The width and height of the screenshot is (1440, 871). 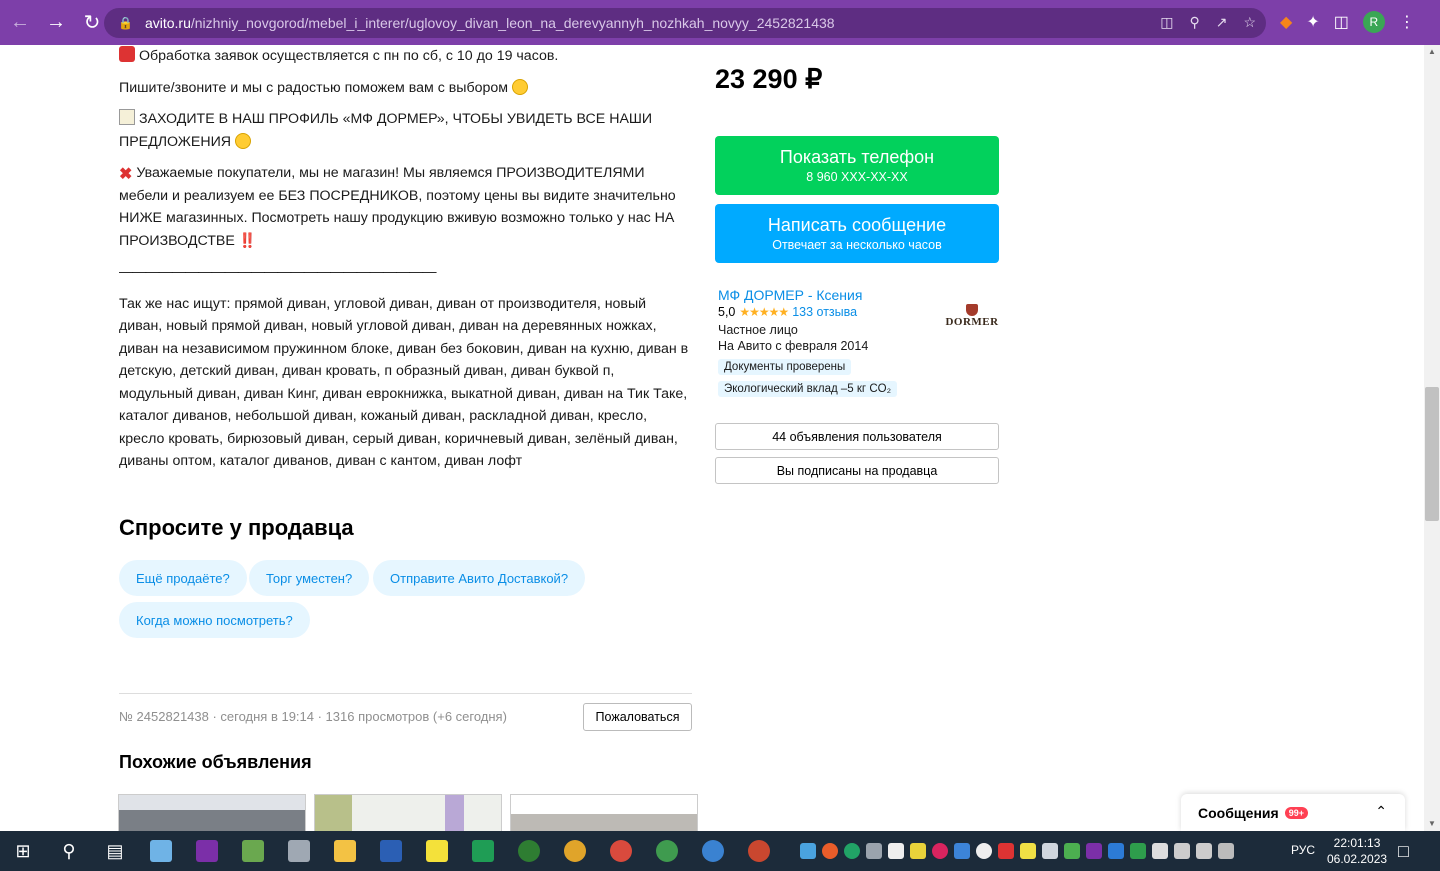 I want to click on sticky-notes-icon, so click(x=437, y=851).